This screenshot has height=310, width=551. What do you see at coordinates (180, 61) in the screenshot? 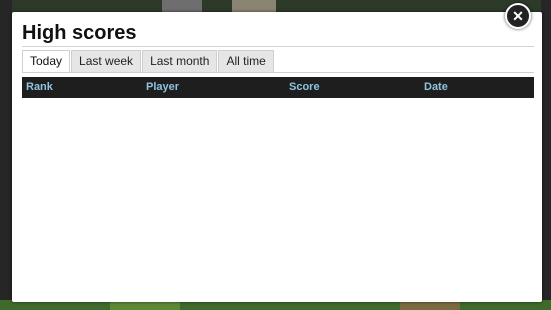
I see `tab-last-month: Last month` at bounding box center [180, 61].